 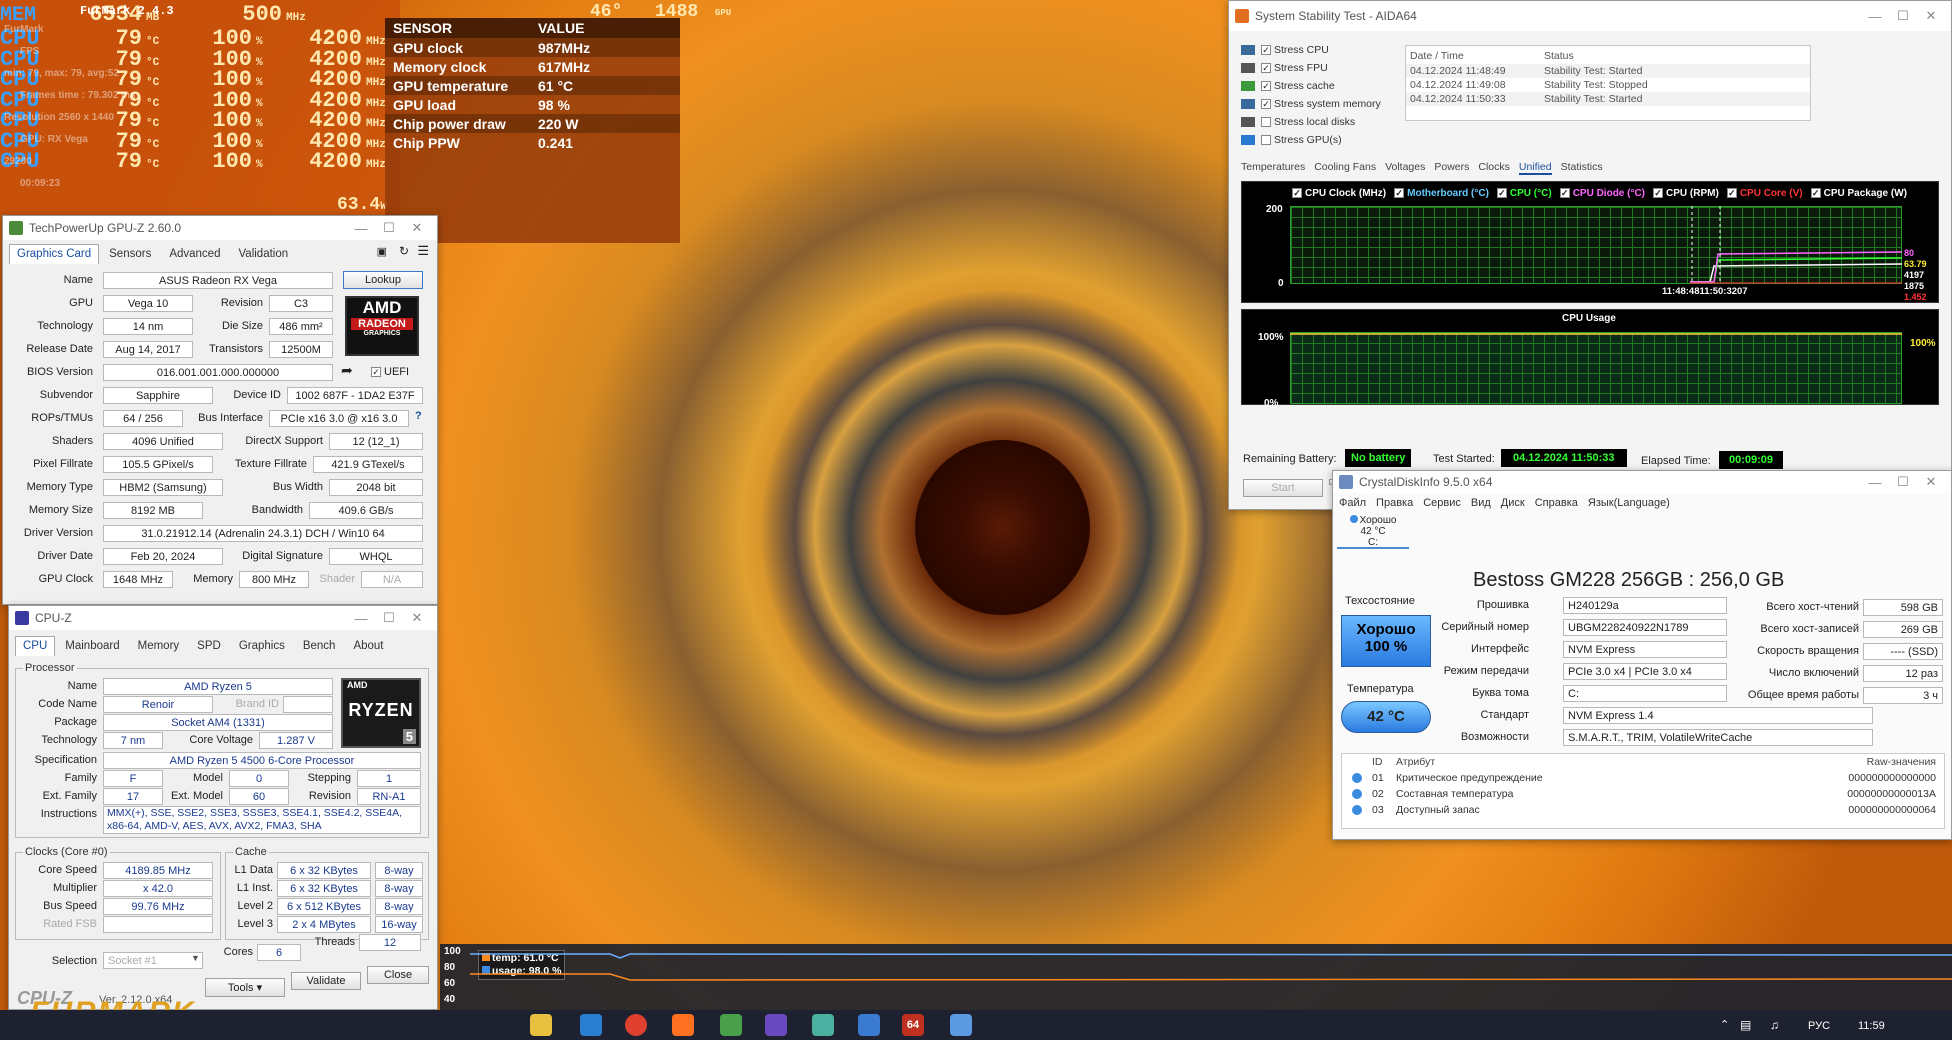 What do you see at coordinates (194, 254) in the screenshot?
I see `tab-advanced: Advanced` at bounding box center [194, 254].